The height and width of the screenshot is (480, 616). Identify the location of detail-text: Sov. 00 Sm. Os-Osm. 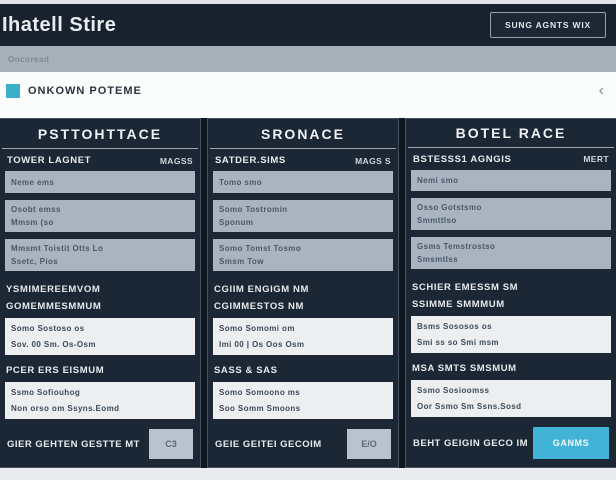
(53, 344).